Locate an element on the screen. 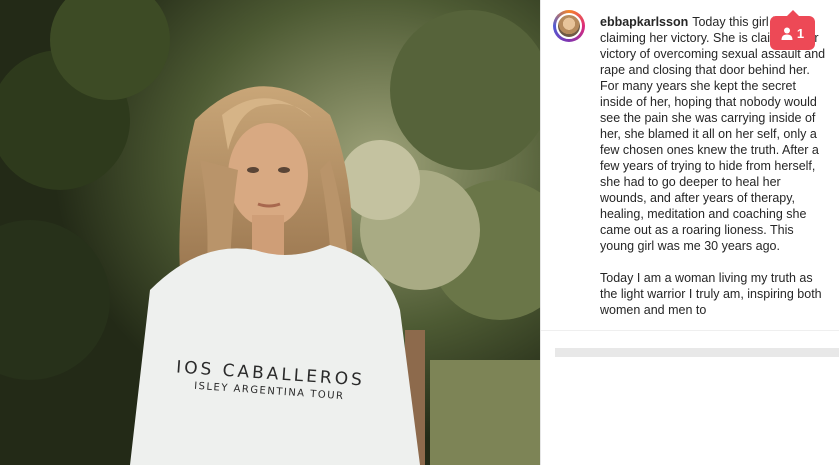 Image resolution: width=839 pixels, height=465 pixels. comments-loading-placeholder is located at coordinates (697, 352).